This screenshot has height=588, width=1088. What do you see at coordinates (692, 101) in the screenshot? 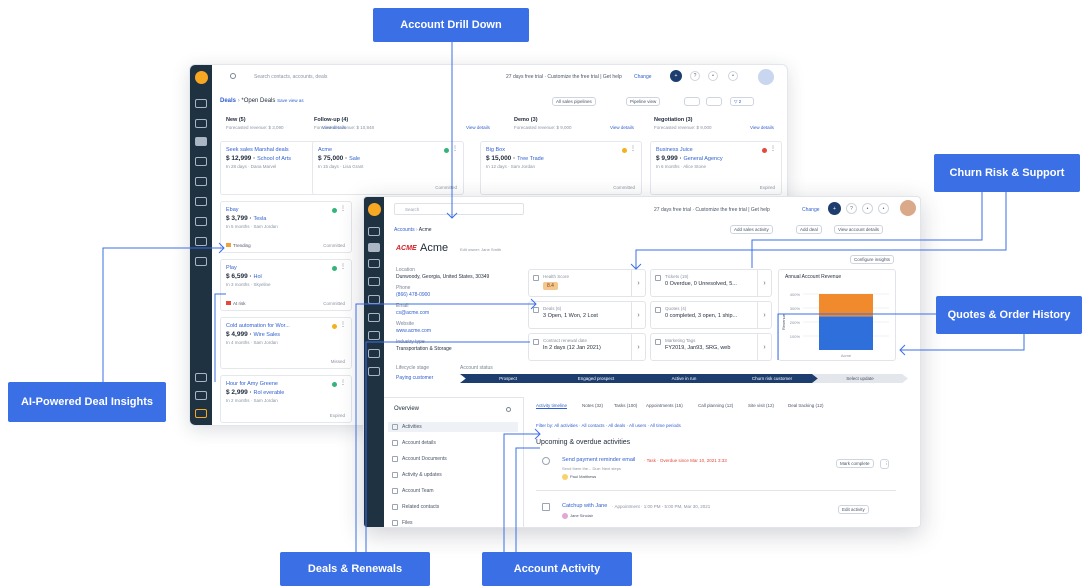
I see `sort-button` at bounding box center [692, 101].